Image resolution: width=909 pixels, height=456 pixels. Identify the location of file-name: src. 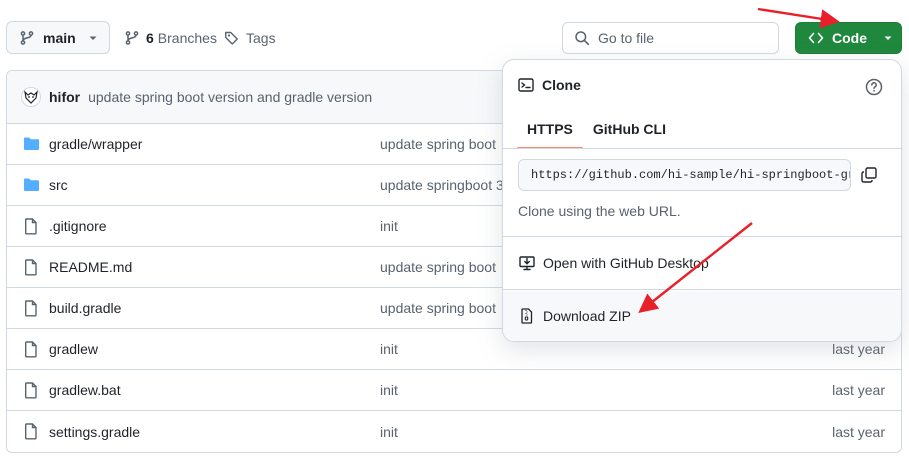
(58, 185).